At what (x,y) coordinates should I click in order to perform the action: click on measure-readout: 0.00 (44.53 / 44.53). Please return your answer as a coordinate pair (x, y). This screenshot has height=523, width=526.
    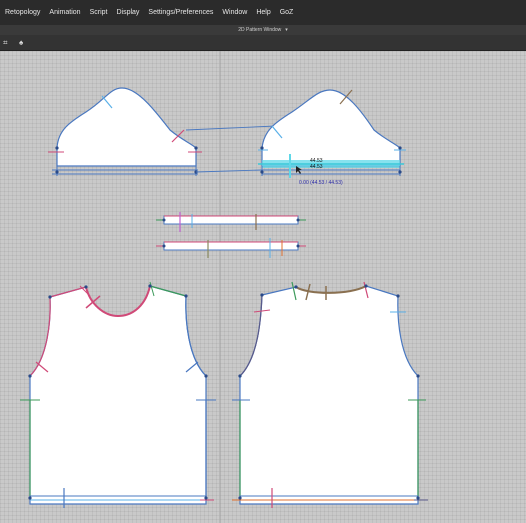
    Looking at the image, I should click on (321, 183).